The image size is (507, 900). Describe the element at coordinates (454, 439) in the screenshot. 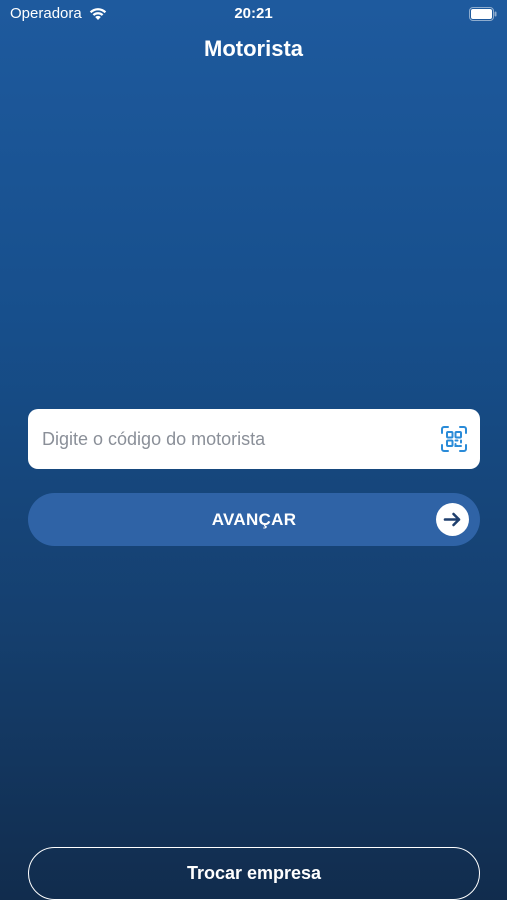

I see `qr-code-scan-icon` at that location.